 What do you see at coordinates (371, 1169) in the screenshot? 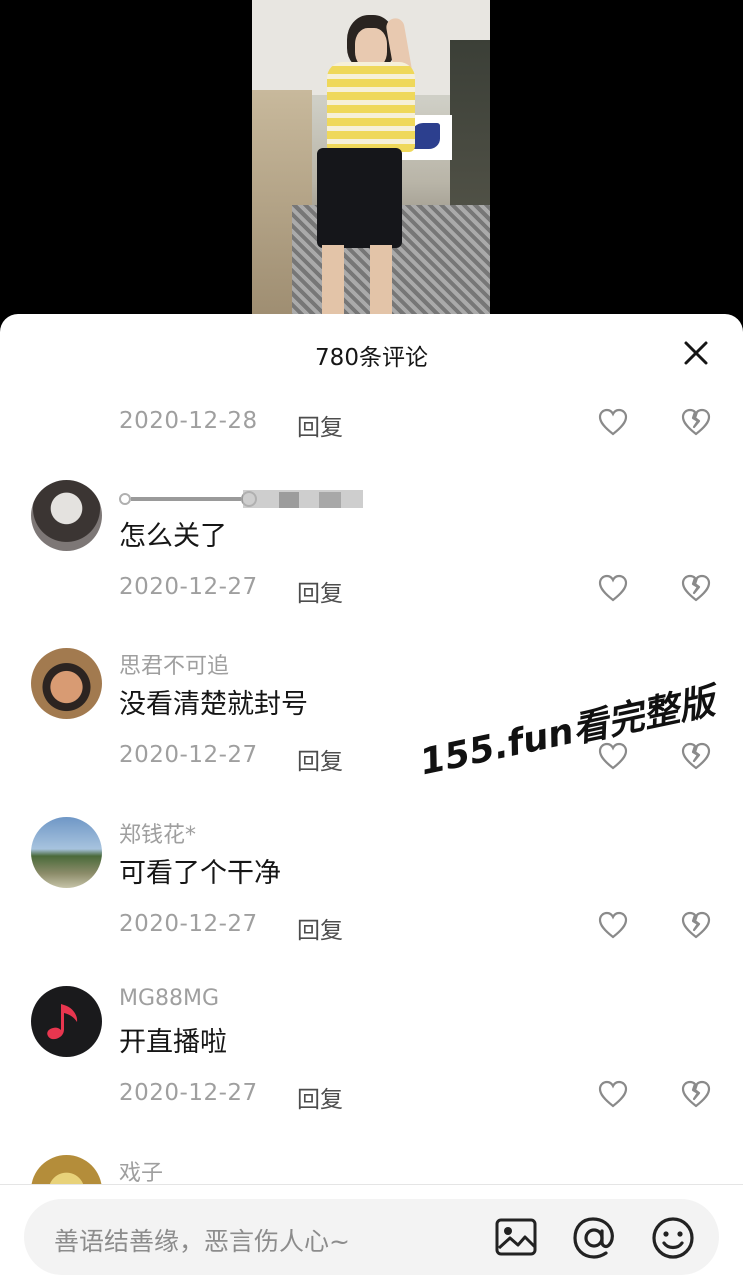
I see `comment-item: 戏子` at bounding box center [371, 1169].